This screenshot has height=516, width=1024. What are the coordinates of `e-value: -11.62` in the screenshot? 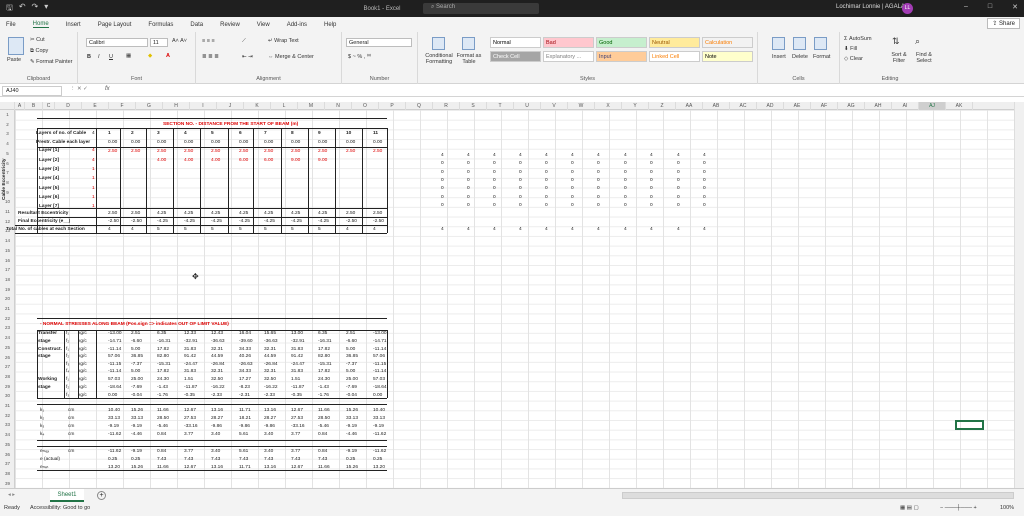 It's located at (379, 452).